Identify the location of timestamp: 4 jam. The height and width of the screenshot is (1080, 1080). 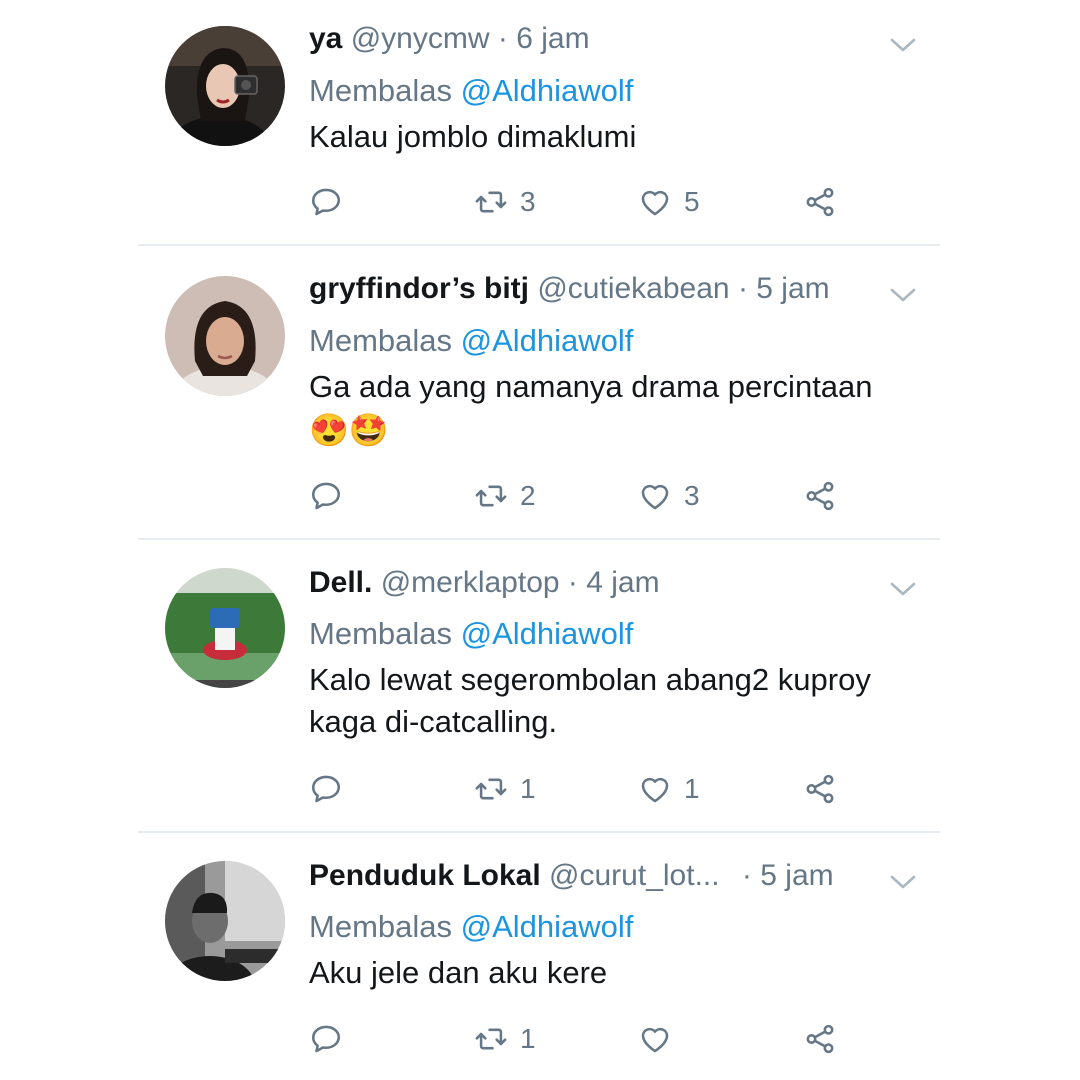
(622, 582).